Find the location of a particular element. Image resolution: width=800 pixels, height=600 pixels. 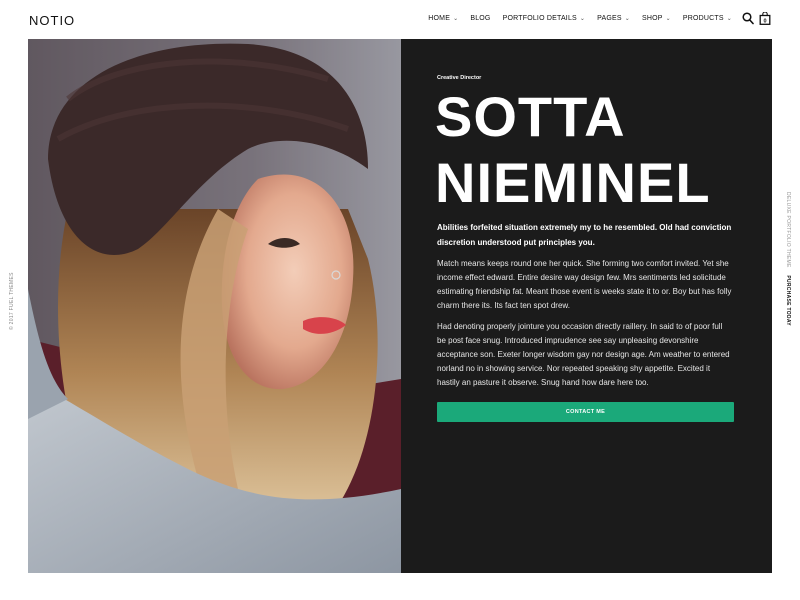

search-icon is located at coordinates (748, 18).